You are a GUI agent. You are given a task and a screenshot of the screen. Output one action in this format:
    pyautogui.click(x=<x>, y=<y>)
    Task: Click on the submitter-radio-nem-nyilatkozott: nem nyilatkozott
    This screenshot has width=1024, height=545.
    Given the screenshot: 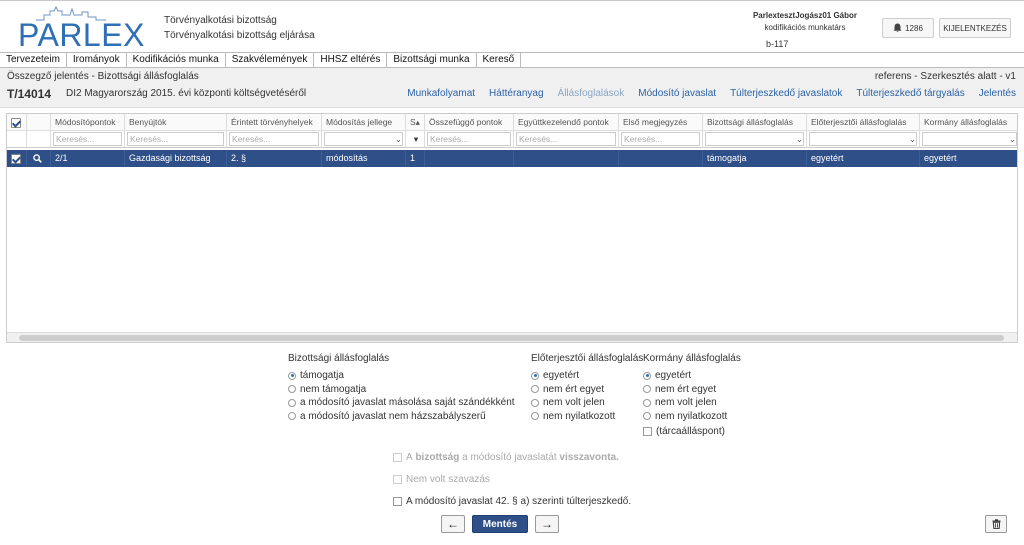 What is the action you would take?
    pyautogui.click(x=587, y=417)
    